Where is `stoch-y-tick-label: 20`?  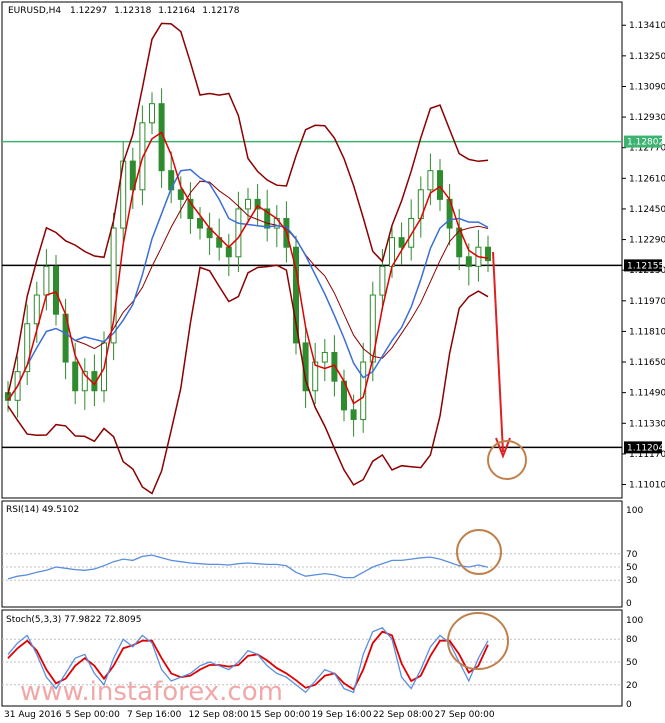 stoch-y-tick-label: 20 is located at coordinates (632, 686).